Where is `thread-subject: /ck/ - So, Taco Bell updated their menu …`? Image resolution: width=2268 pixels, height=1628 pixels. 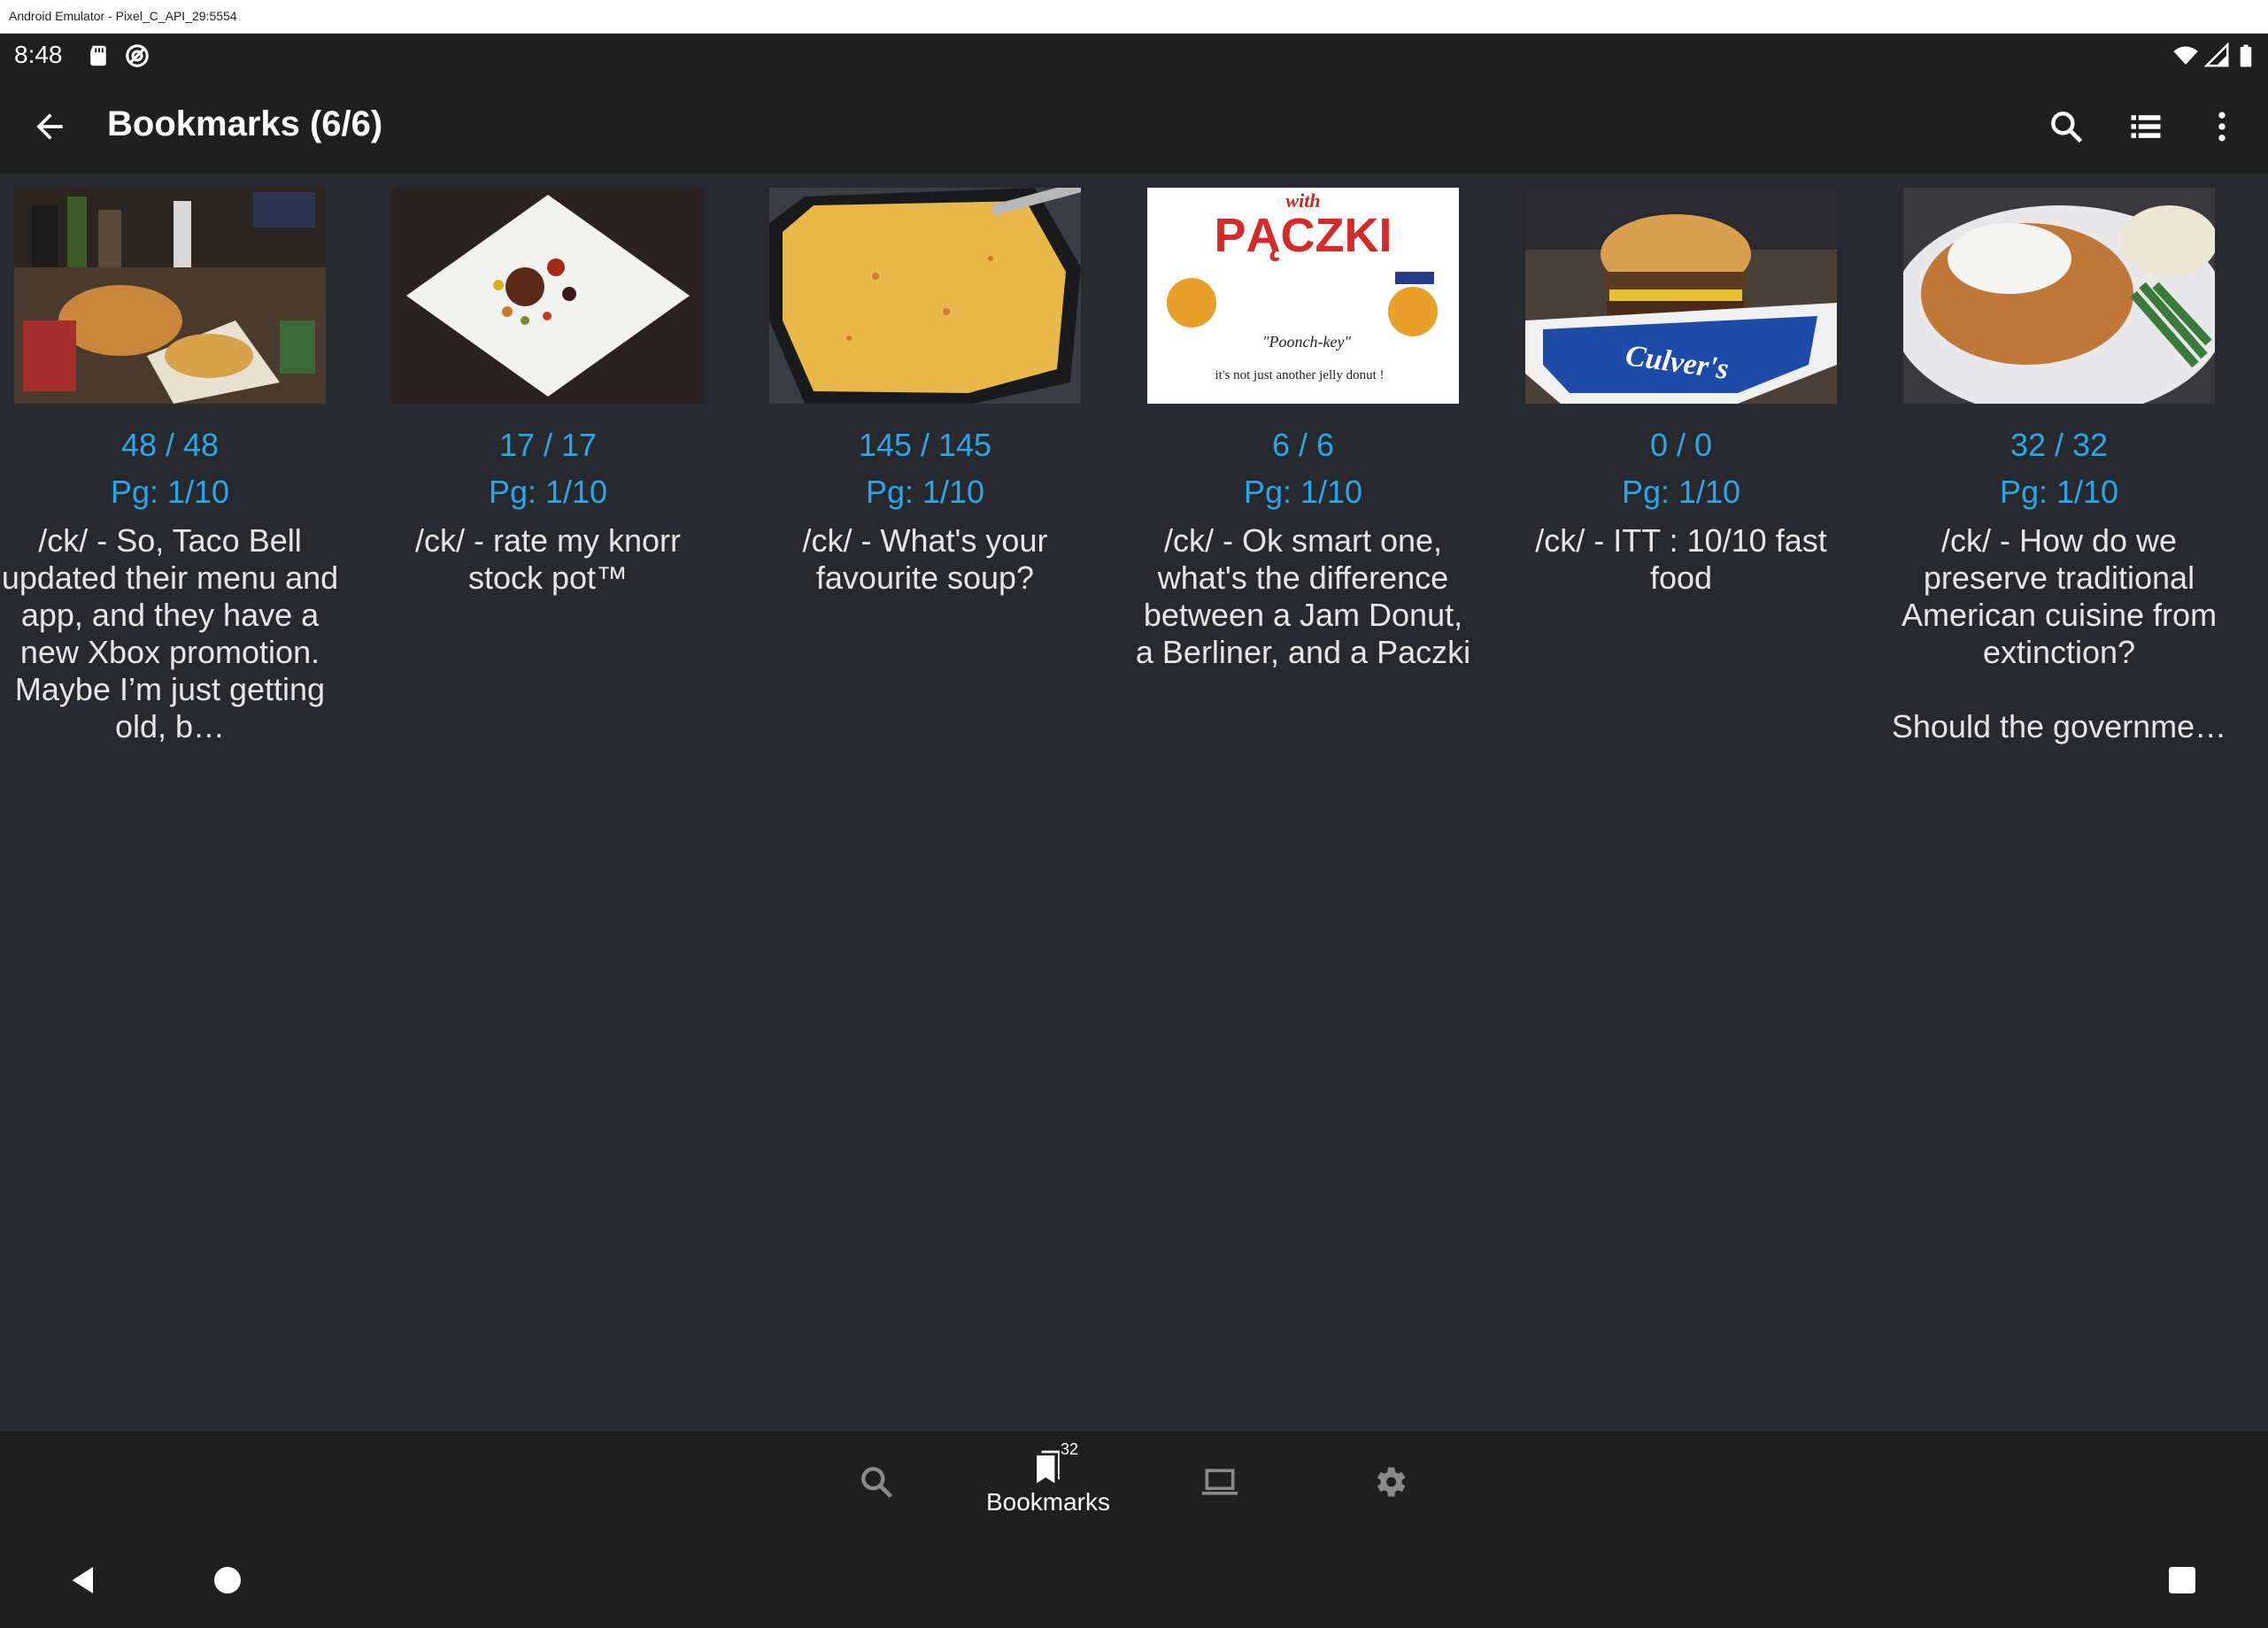
thread-subject: /ck/ - So, Taco Bell updated their menu … is located at coordinates (170, 634).